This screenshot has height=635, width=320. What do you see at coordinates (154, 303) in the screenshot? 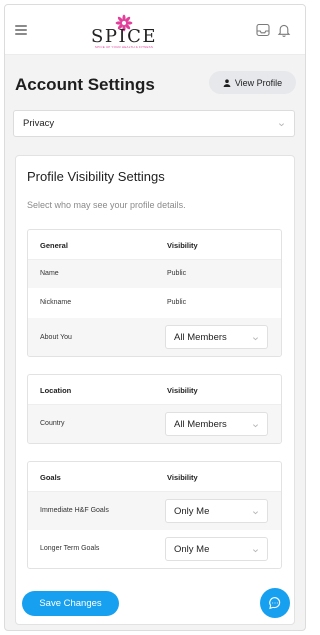
I see `table-row: Nickname Public` at bounding box center [154, 303].